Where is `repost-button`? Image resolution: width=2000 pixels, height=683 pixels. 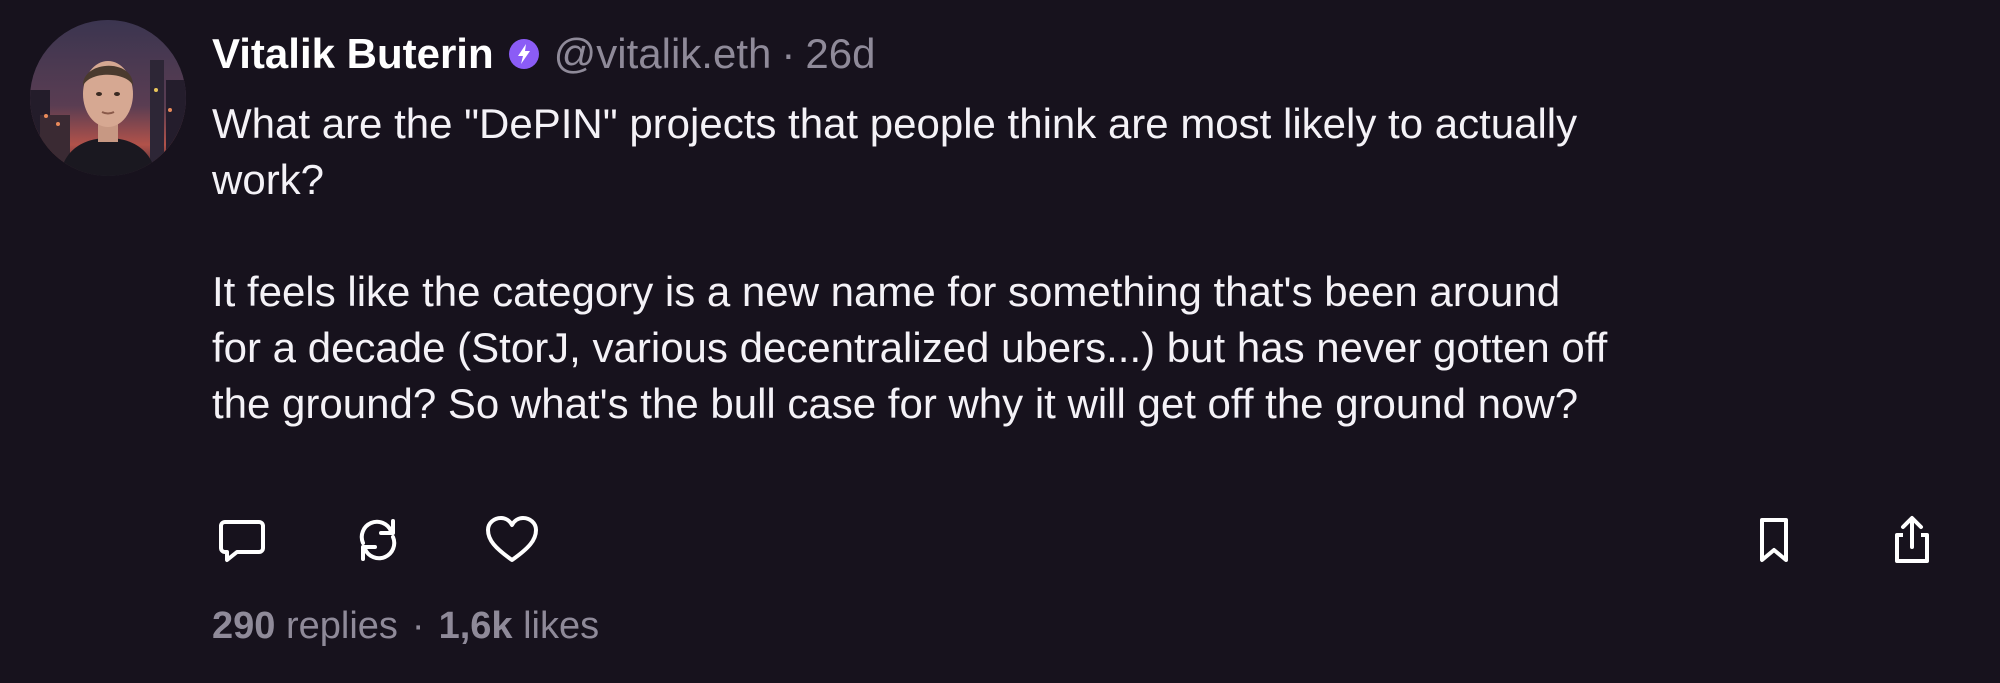 repost-button is located at coordinates (378, 540).